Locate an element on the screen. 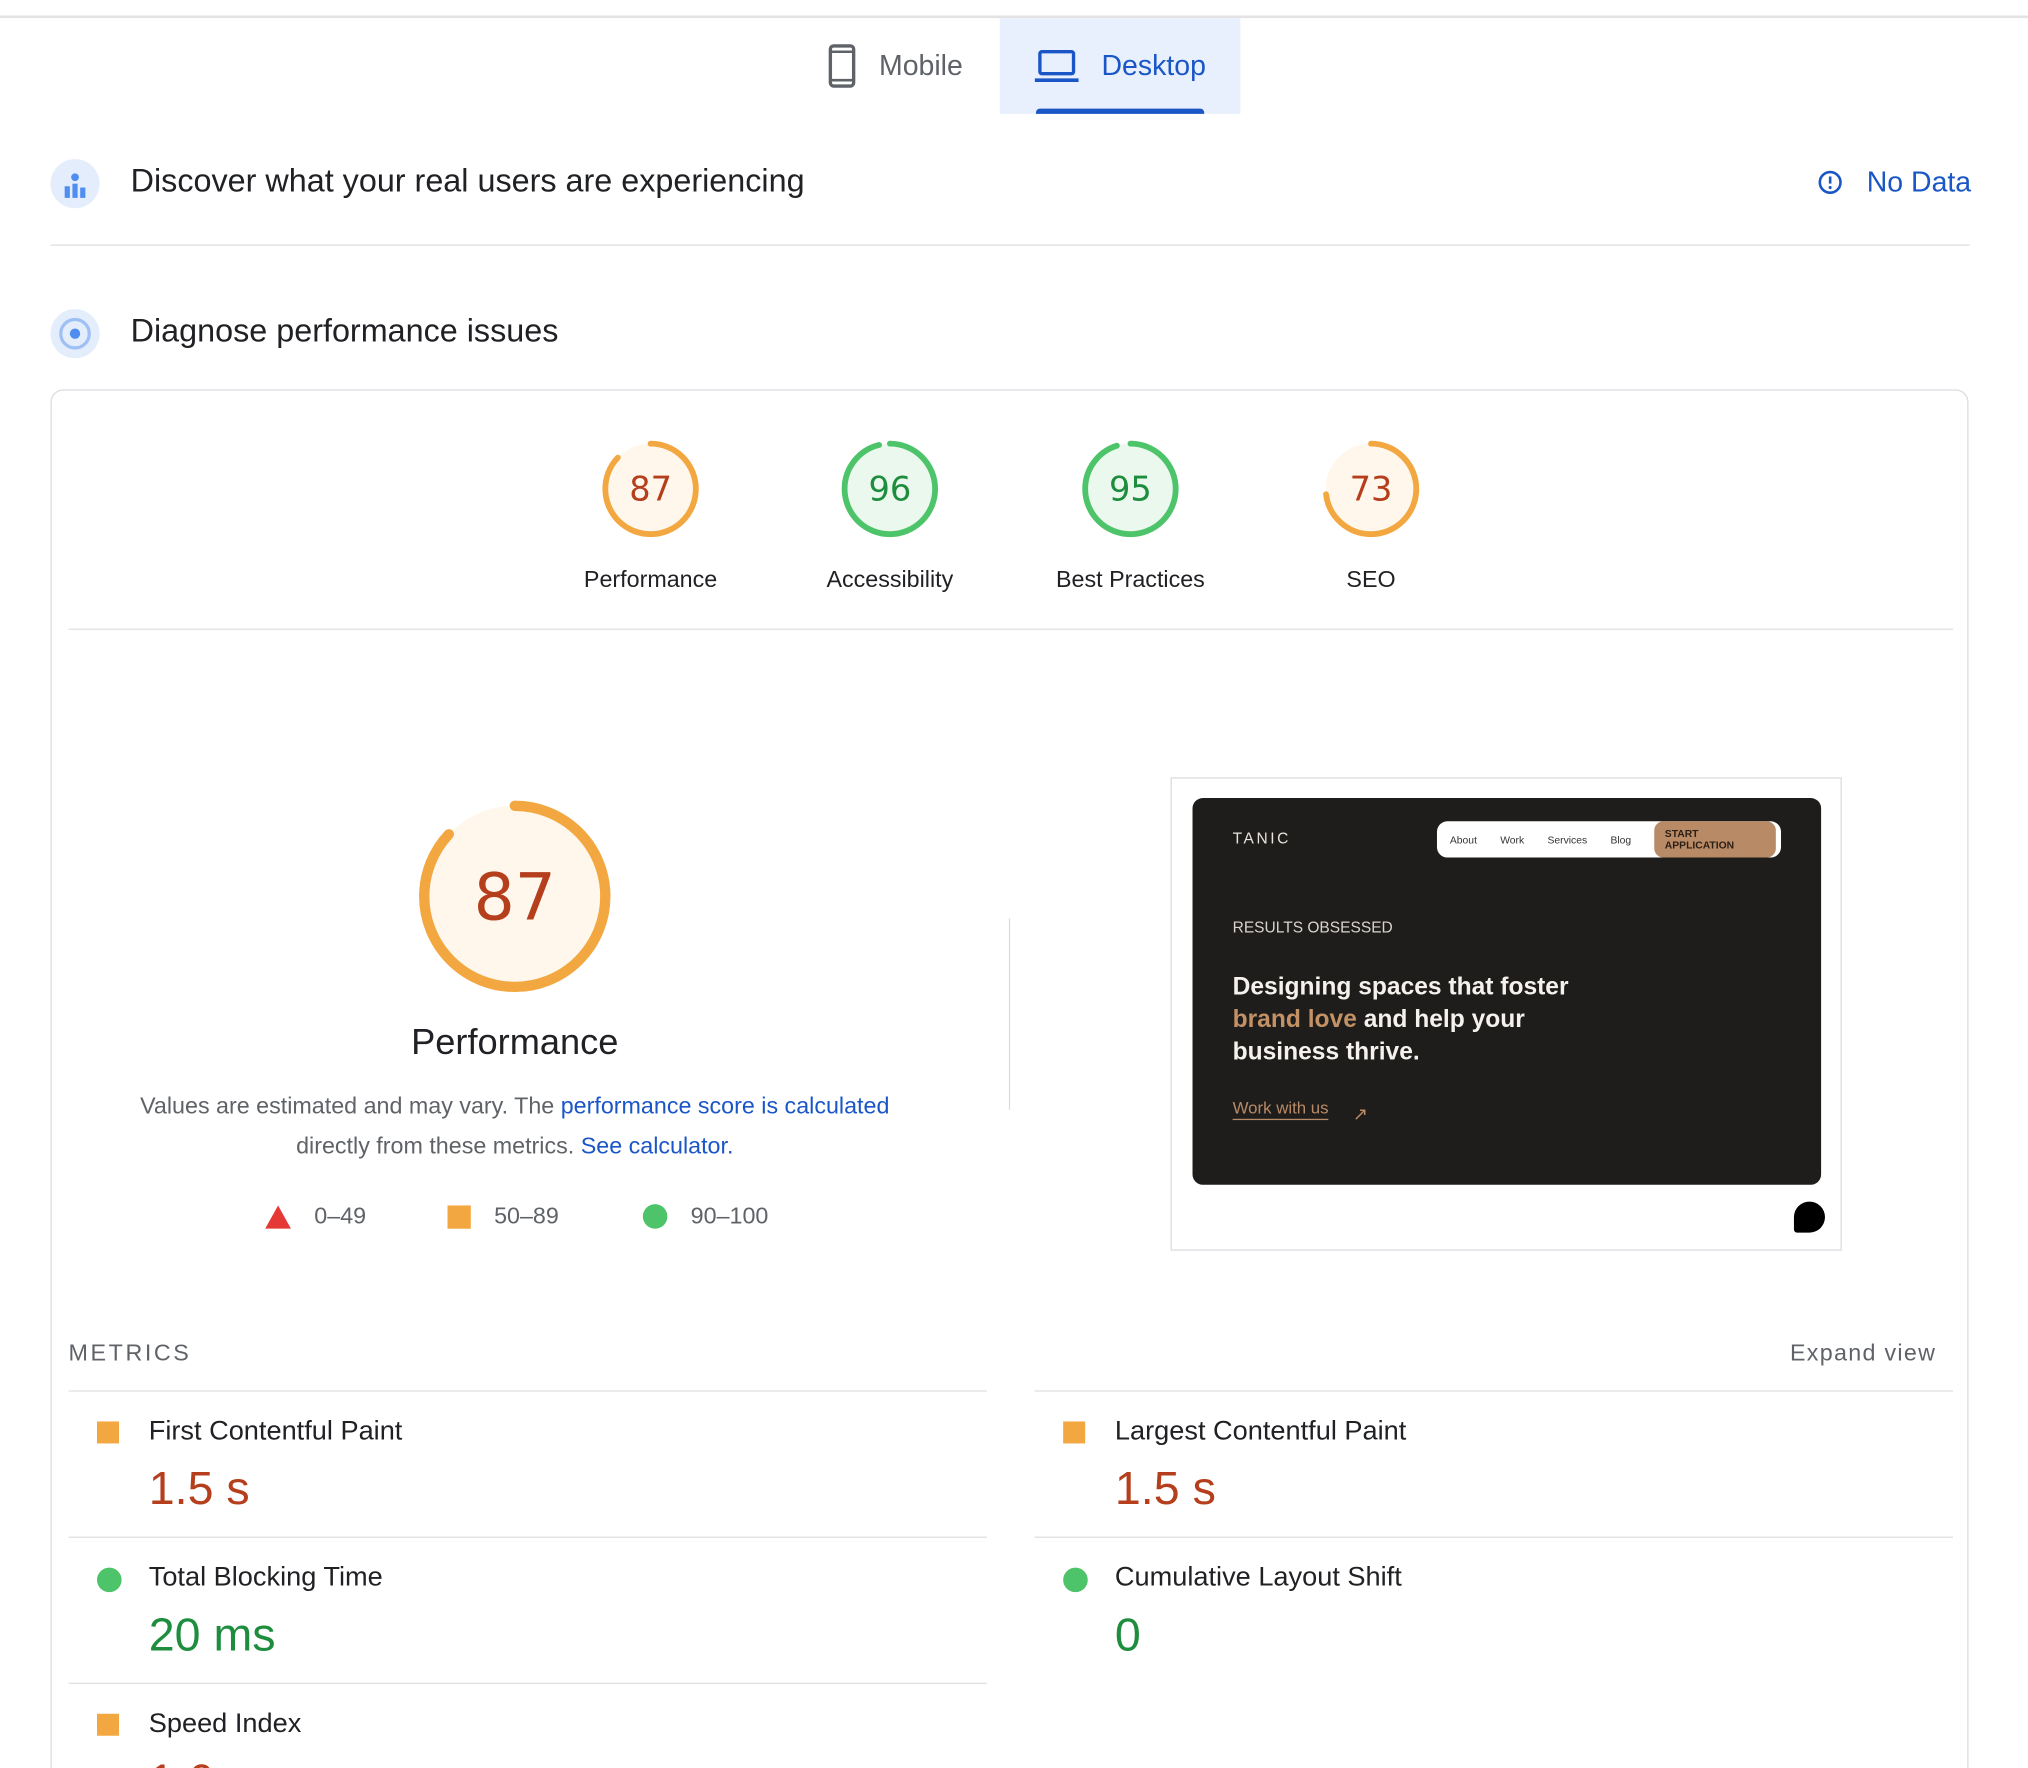 The image size is (2028, 1768). desc-text: Values are estimated and may vary. The is located at coordinates (350, 1105).